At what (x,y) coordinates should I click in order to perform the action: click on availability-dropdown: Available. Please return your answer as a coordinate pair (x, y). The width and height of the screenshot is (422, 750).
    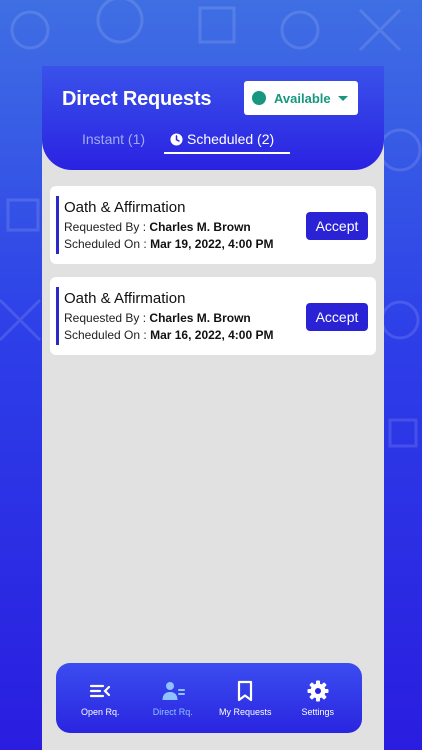
    Looking at the image, I should click on (301, 98).